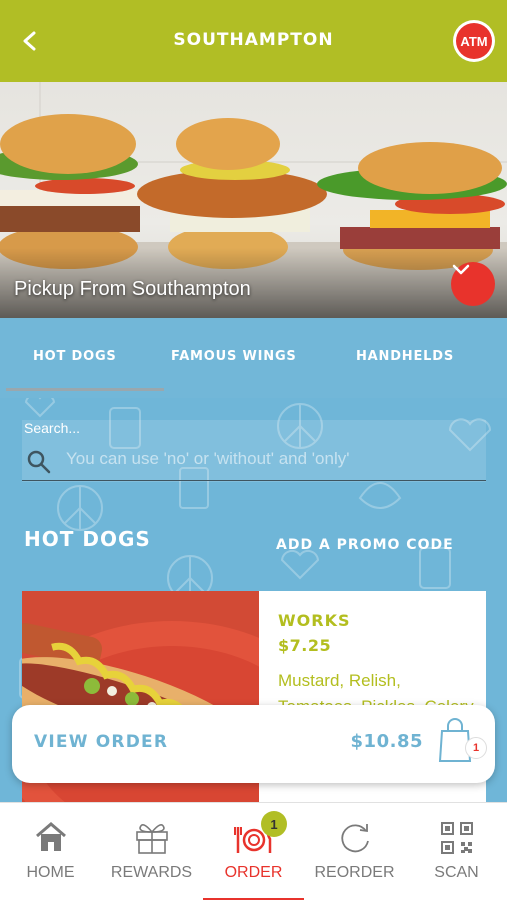 The width and height of the screenshot is (507, 900). I want to click on gift-icon, so click(151, 839).